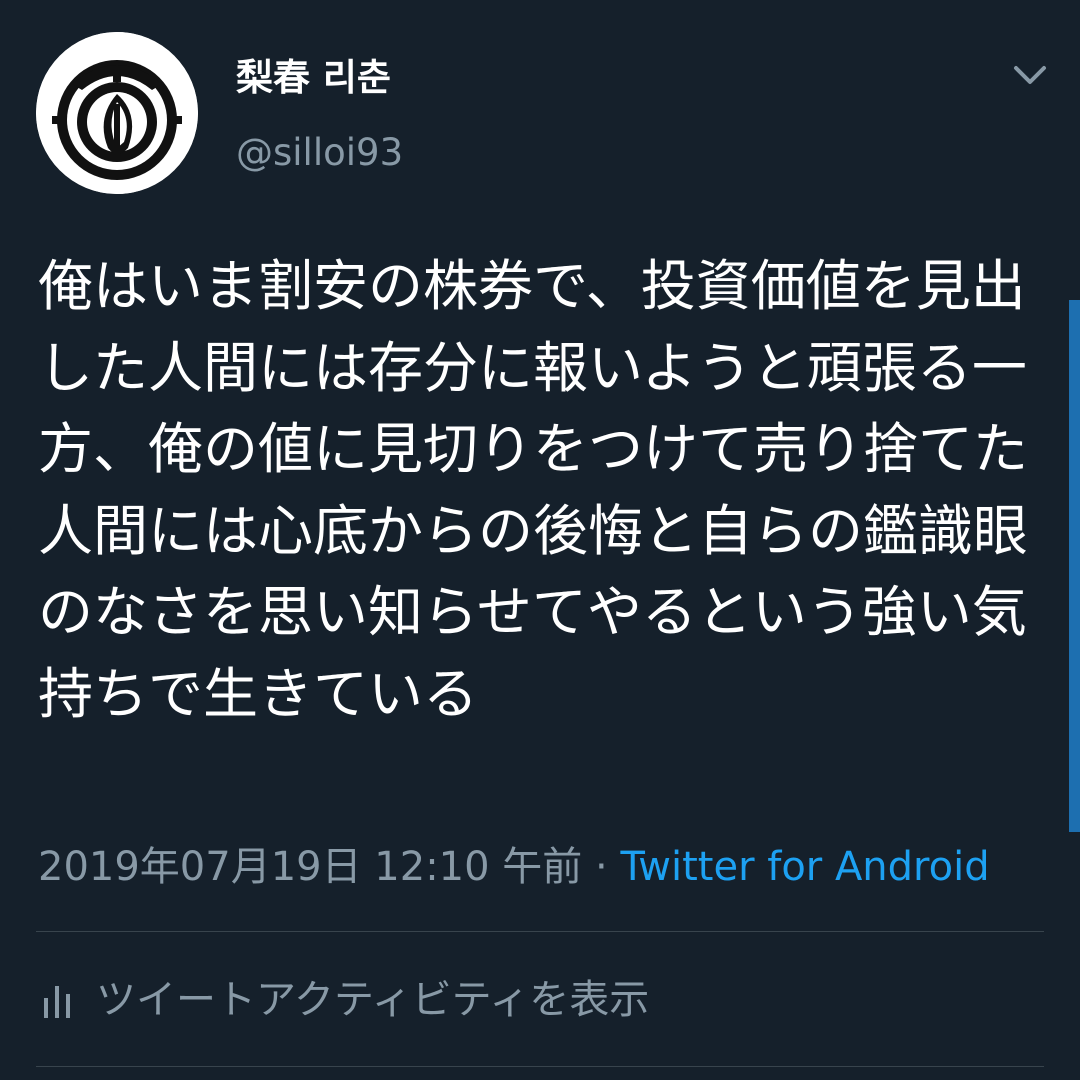 The width and height of the screenshot is (1080, 1080). Describe the element at coordinates (57, 1000) in the screenshot. I see `bar-chart-icon` at that location.